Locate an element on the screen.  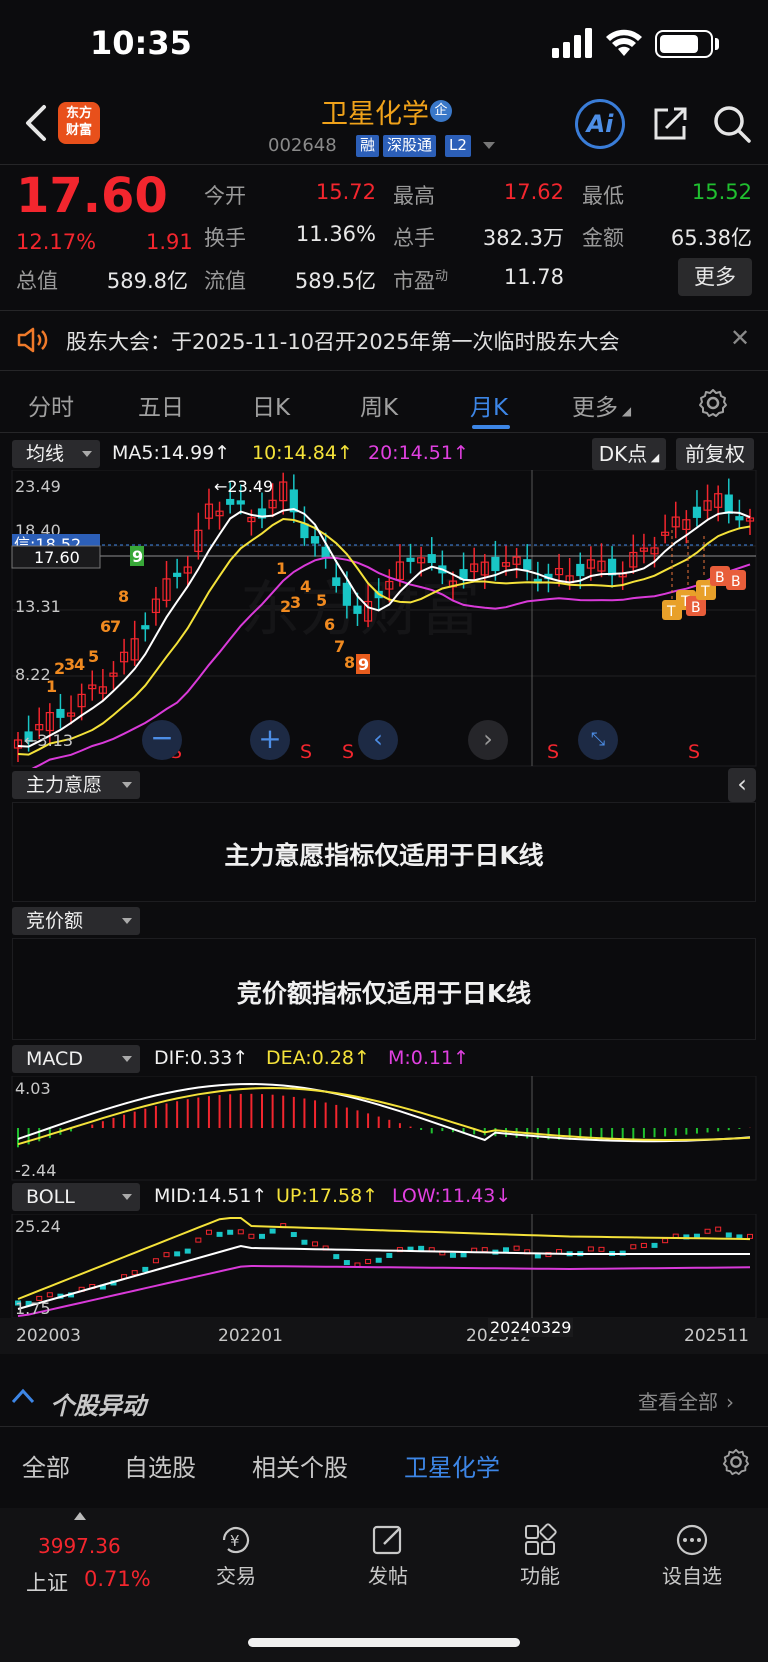
ai-assistant-button: Ai is located at coordinates (600, 124).